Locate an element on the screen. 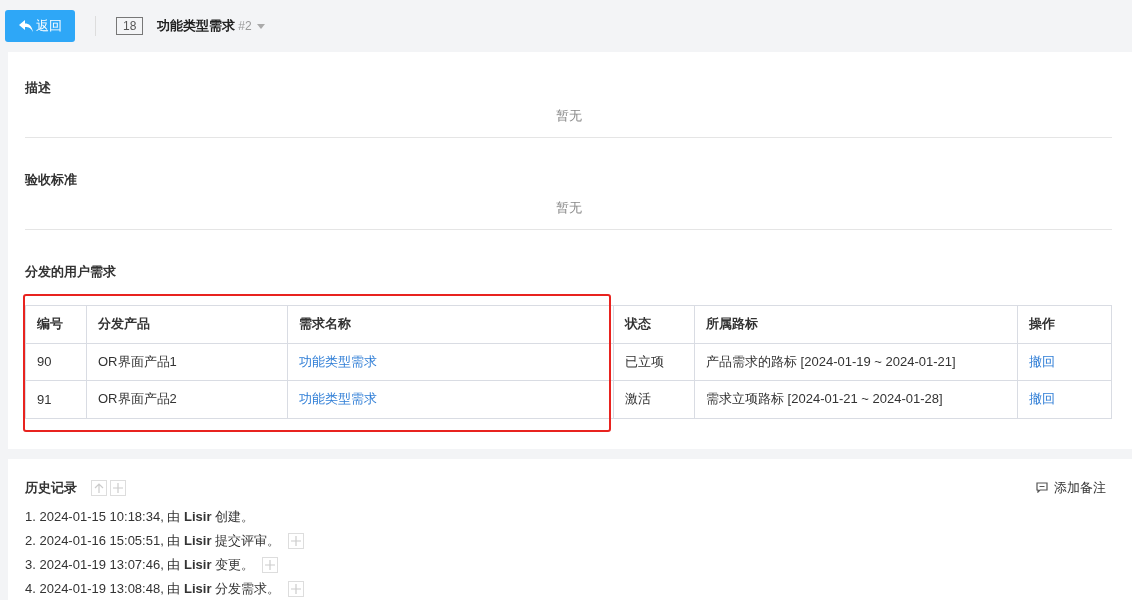  column-header: 状态 is located at coordinates (654, 324).